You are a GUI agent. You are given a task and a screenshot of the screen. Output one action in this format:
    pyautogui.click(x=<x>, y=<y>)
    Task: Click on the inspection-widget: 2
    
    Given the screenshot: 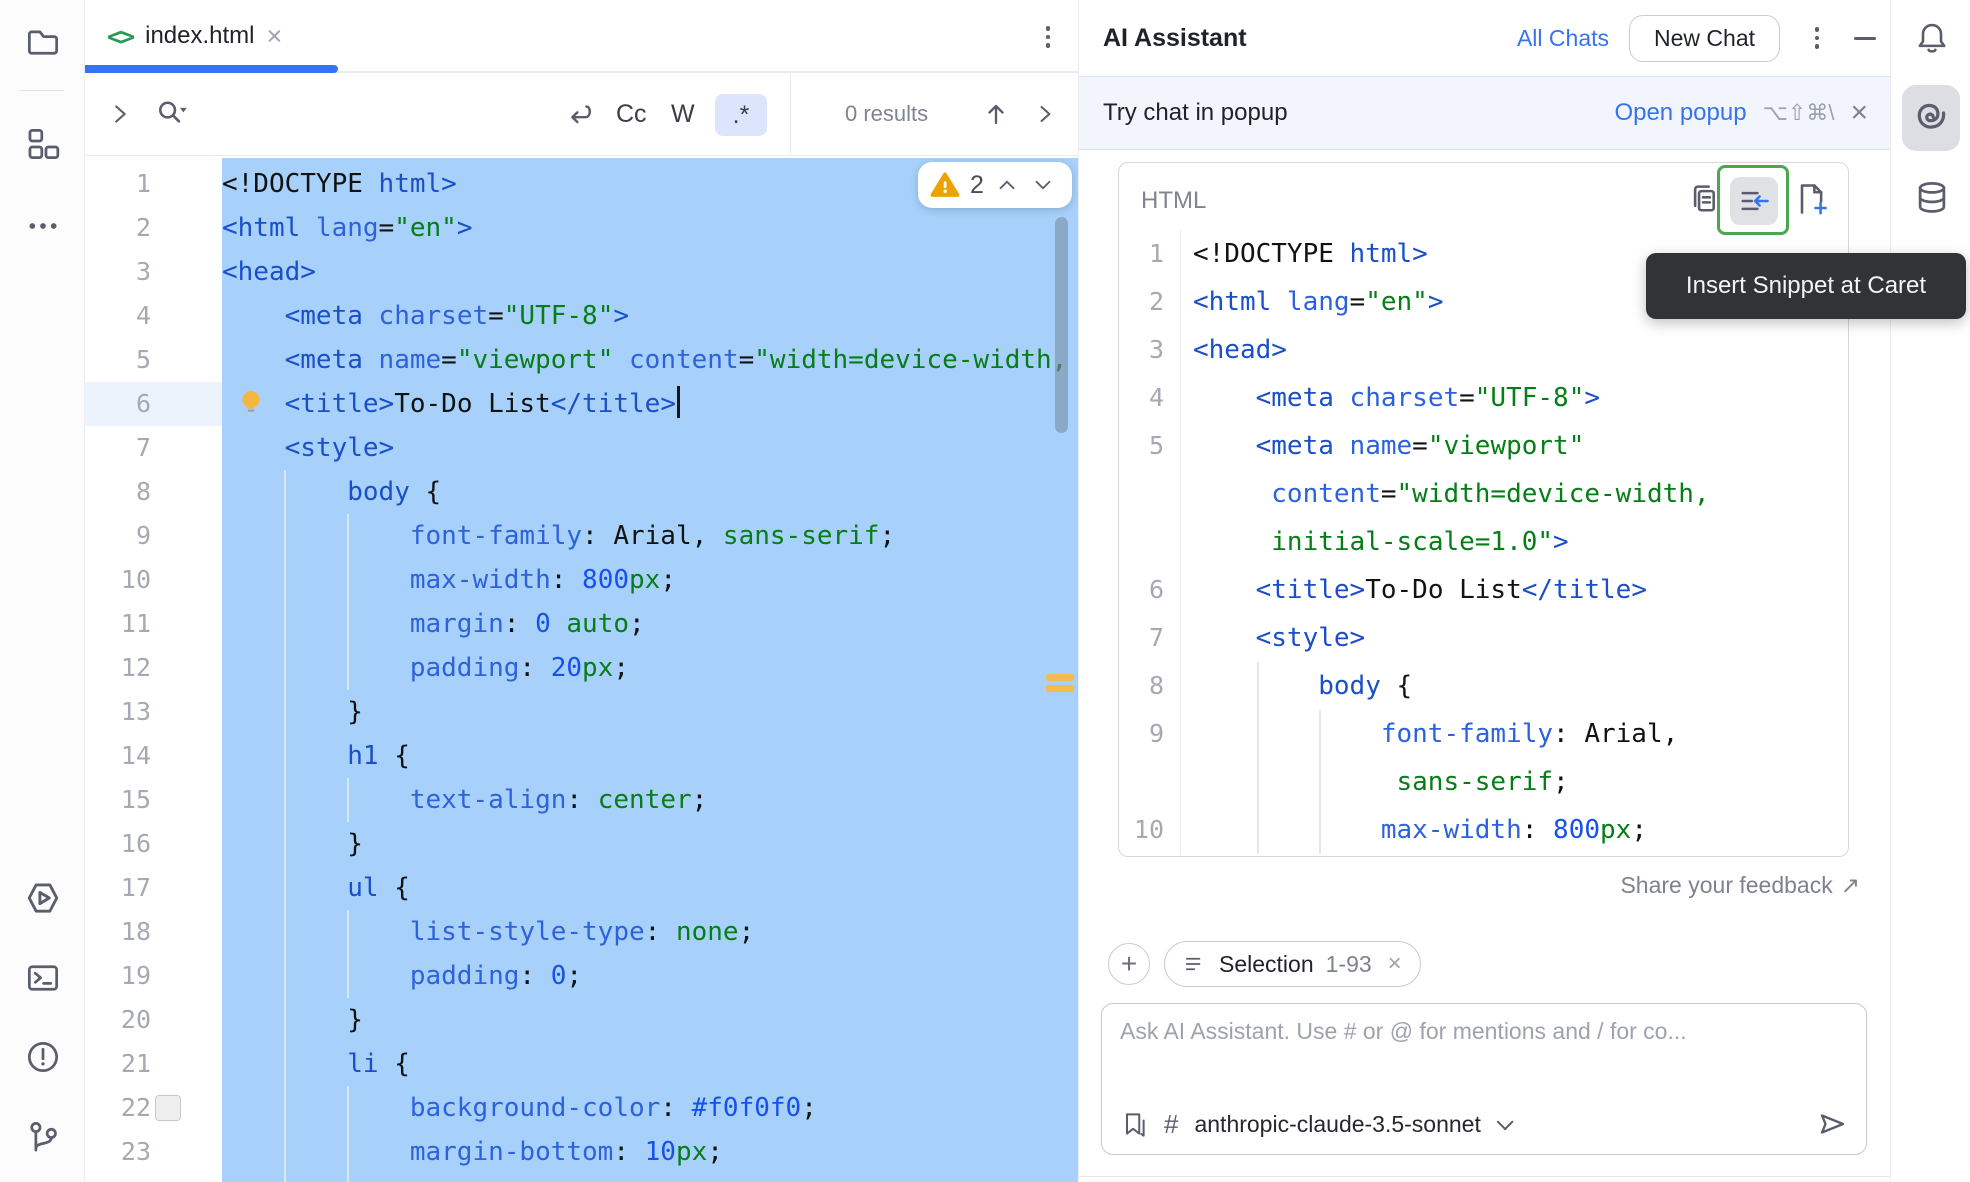 What is the action you would take?
    pyautogui.click(x=995, y=185)
    